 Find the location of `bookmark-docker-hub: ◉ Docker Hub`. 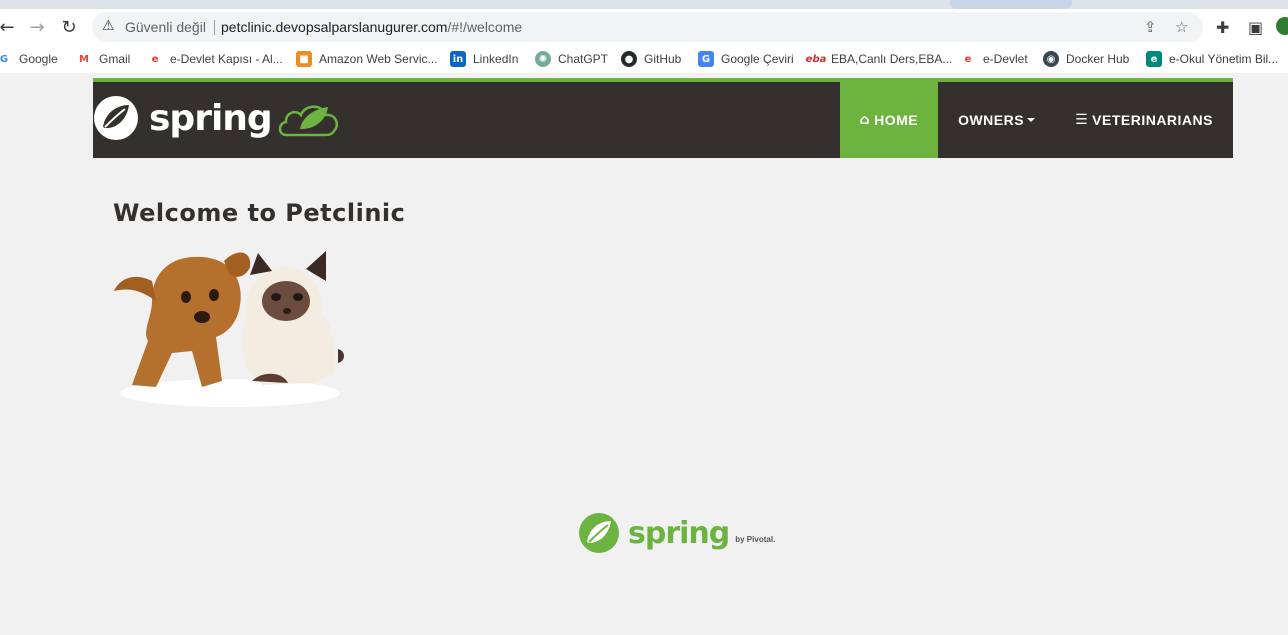

bookmark-docker-hub: ◉ Docker Hub is located at coordinates (1086, 59).